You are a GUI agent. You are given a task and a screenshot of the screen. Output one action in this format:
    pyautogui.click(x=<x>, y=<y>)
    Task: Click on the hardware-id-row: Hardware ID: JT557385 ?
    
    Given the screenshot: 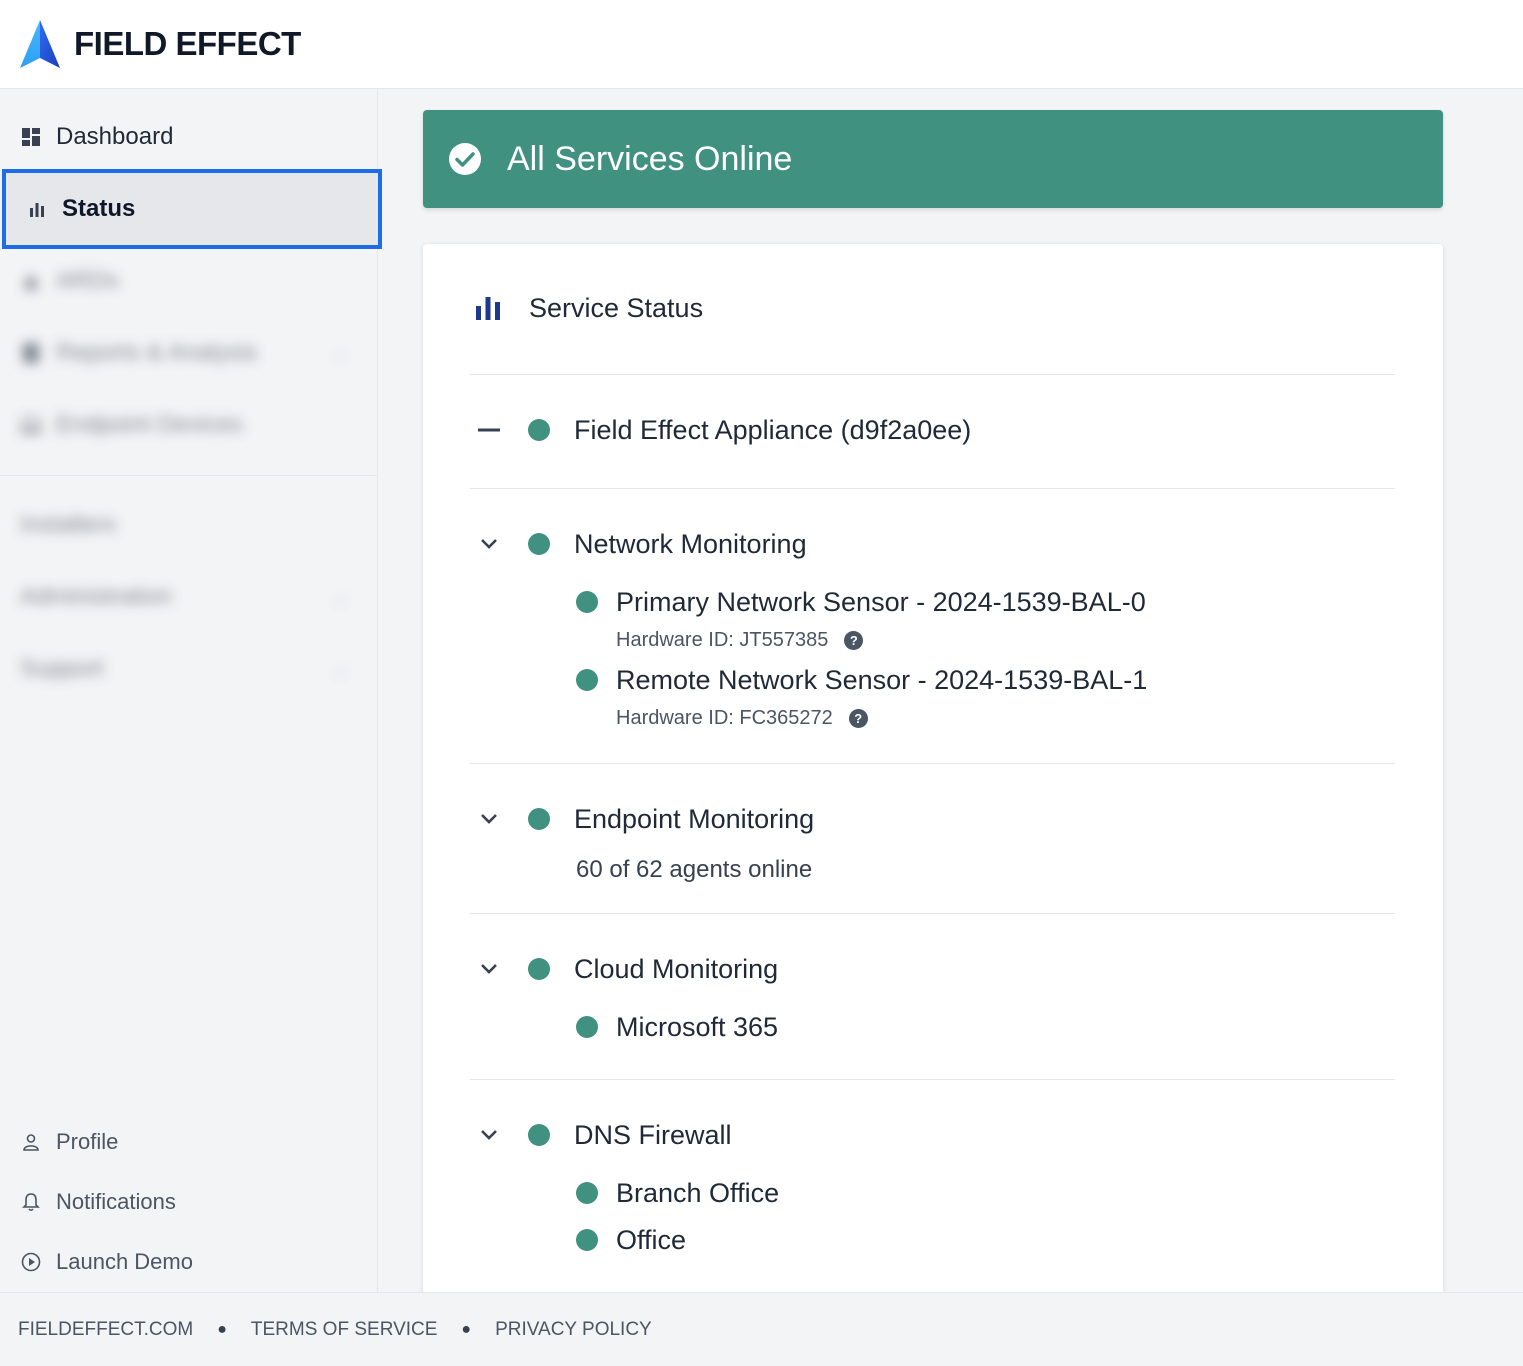 What is the action you would take?
    pyautogui.click(x=740, y=640)
    